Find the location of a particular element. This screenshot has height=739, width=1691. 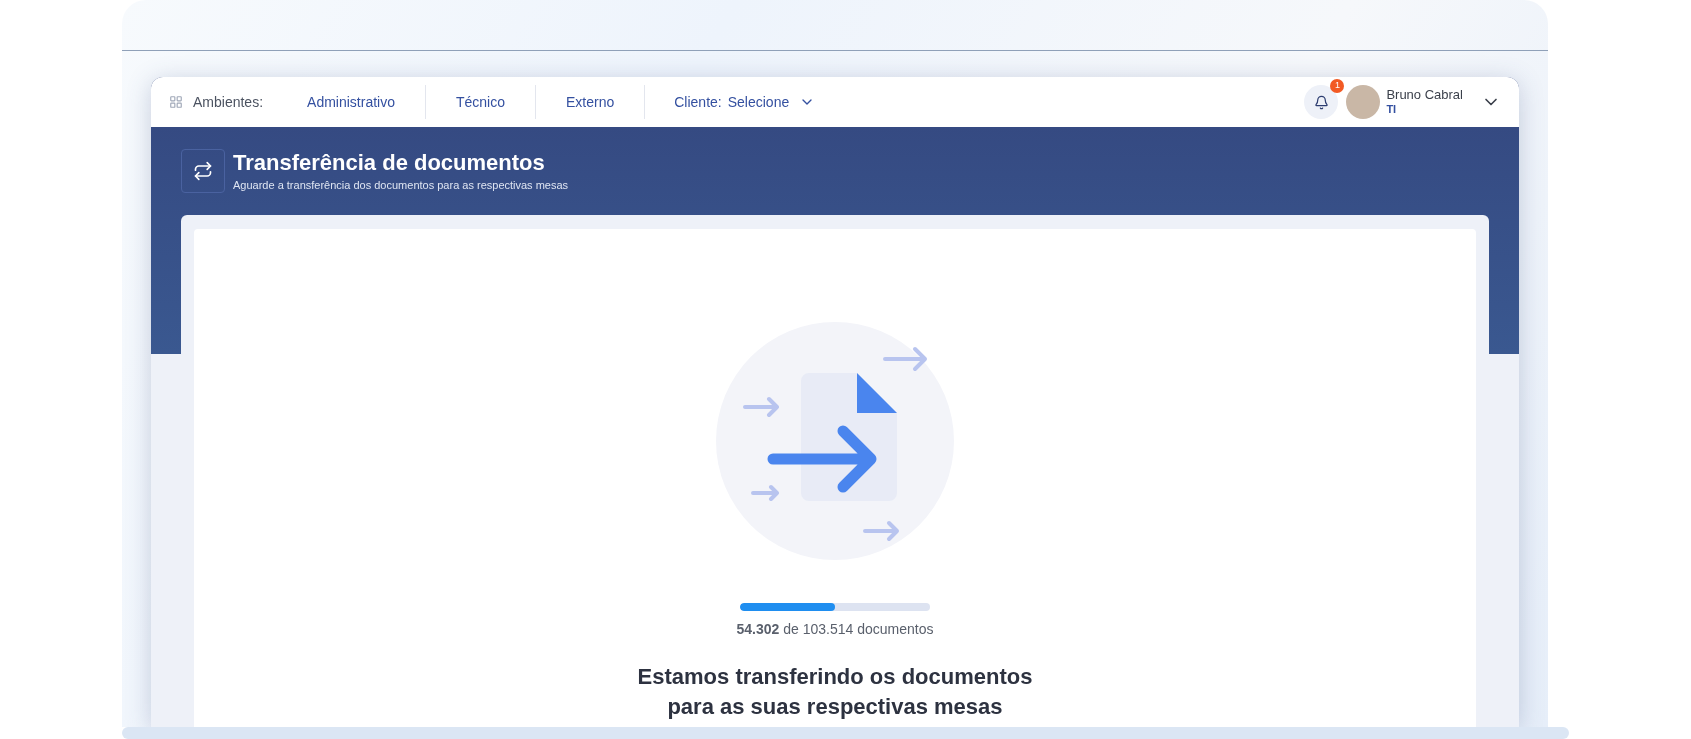

environment-link: Técnico is located at coordinates (480, 102).